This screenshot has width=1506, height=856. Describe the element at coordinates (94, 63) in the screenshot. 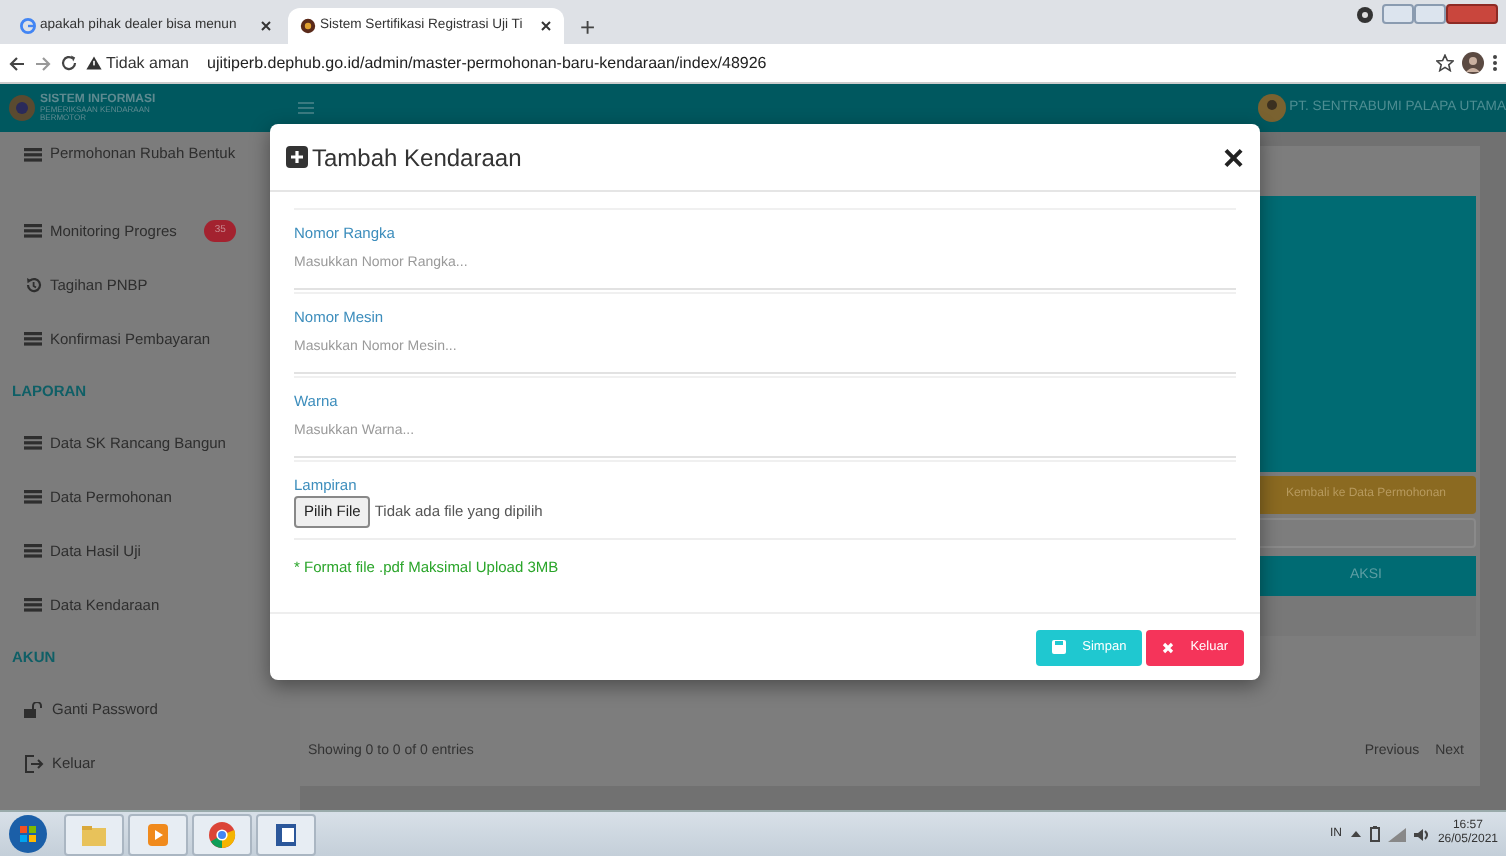

I see `warning-icon` at that location.